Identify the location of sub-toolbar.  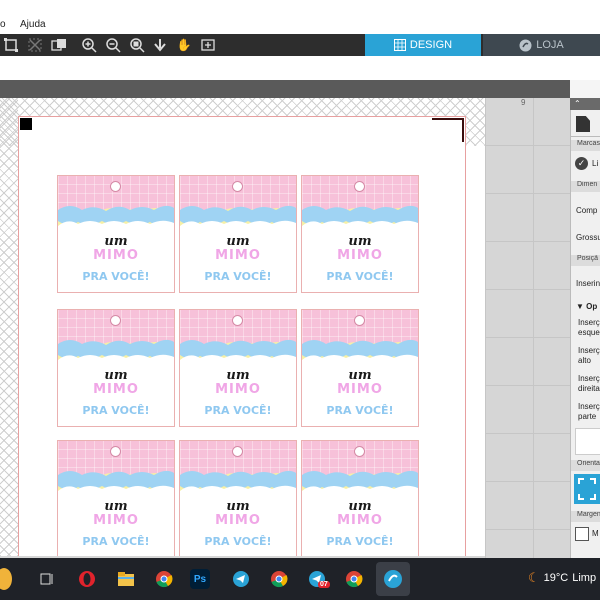
(300, 68).